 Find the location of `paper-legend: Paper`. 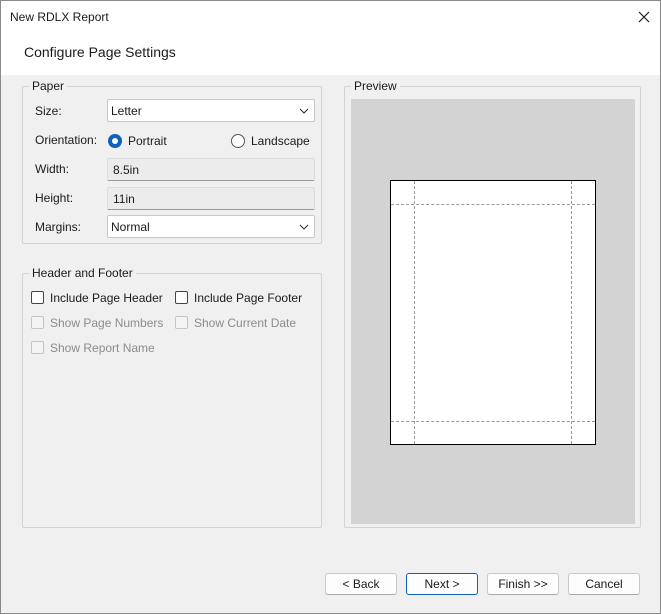

paper-legend: Paper is located at coordinates (48, 86).